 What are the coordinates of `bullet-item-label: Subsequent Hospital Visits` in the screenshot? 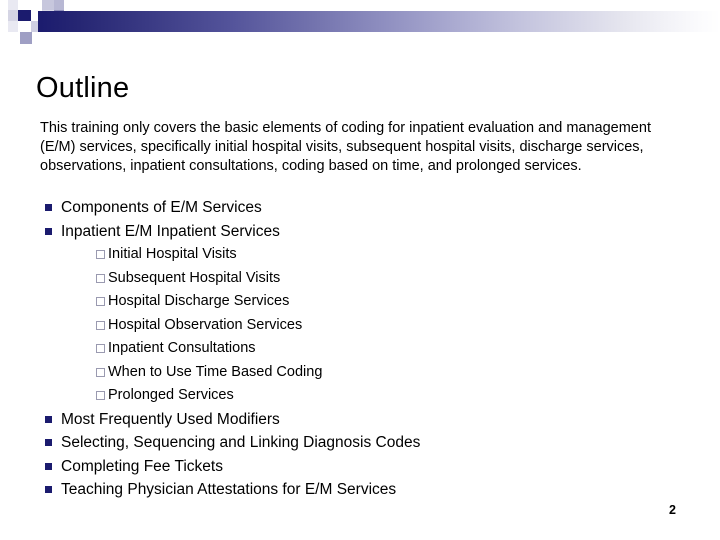 It's located at (194, 277).